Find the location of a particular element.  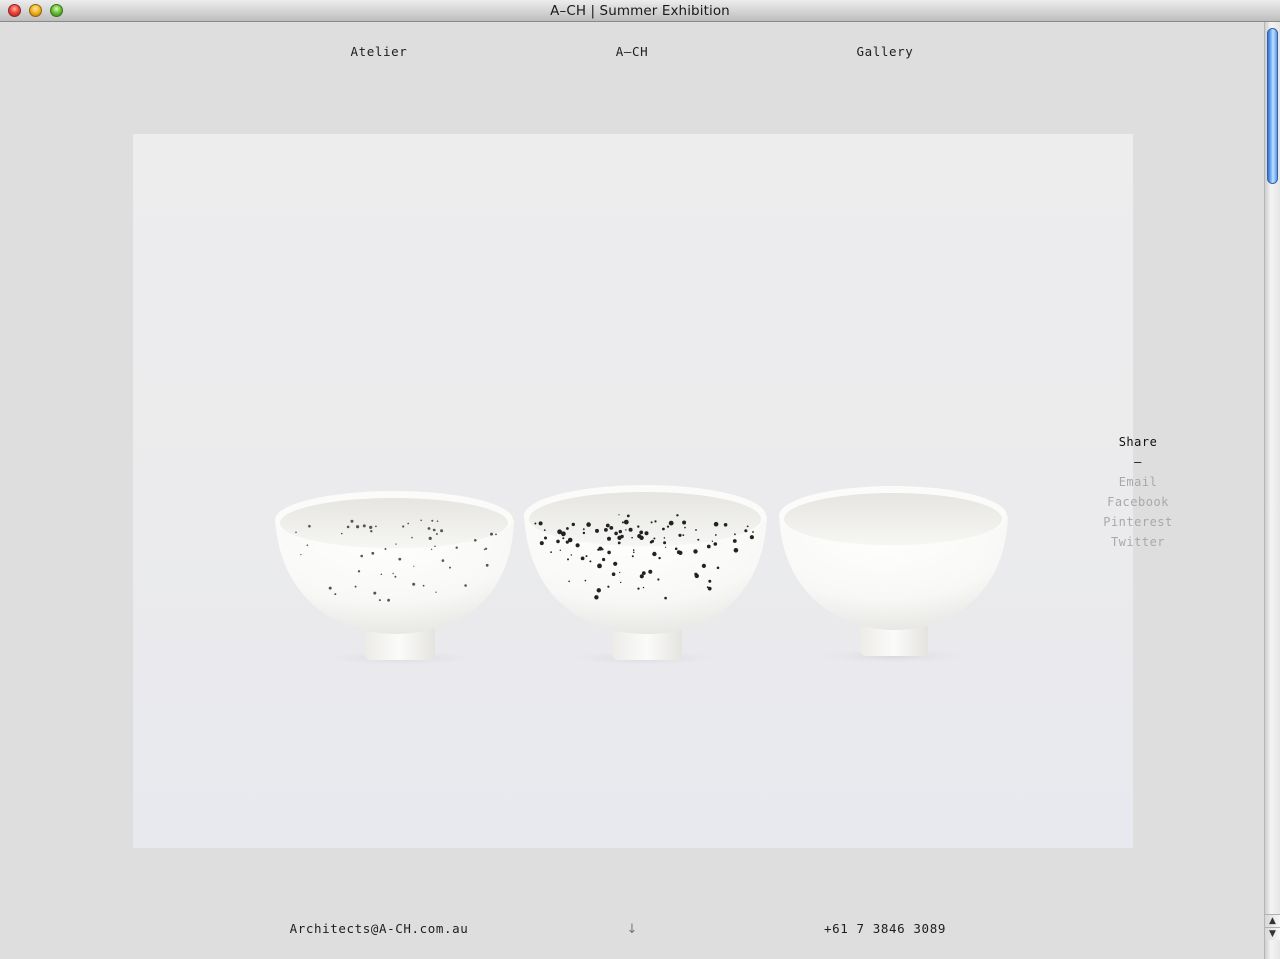

vertical-scrollbar: ▲ ▼ is located at coordinates (1272, 490).